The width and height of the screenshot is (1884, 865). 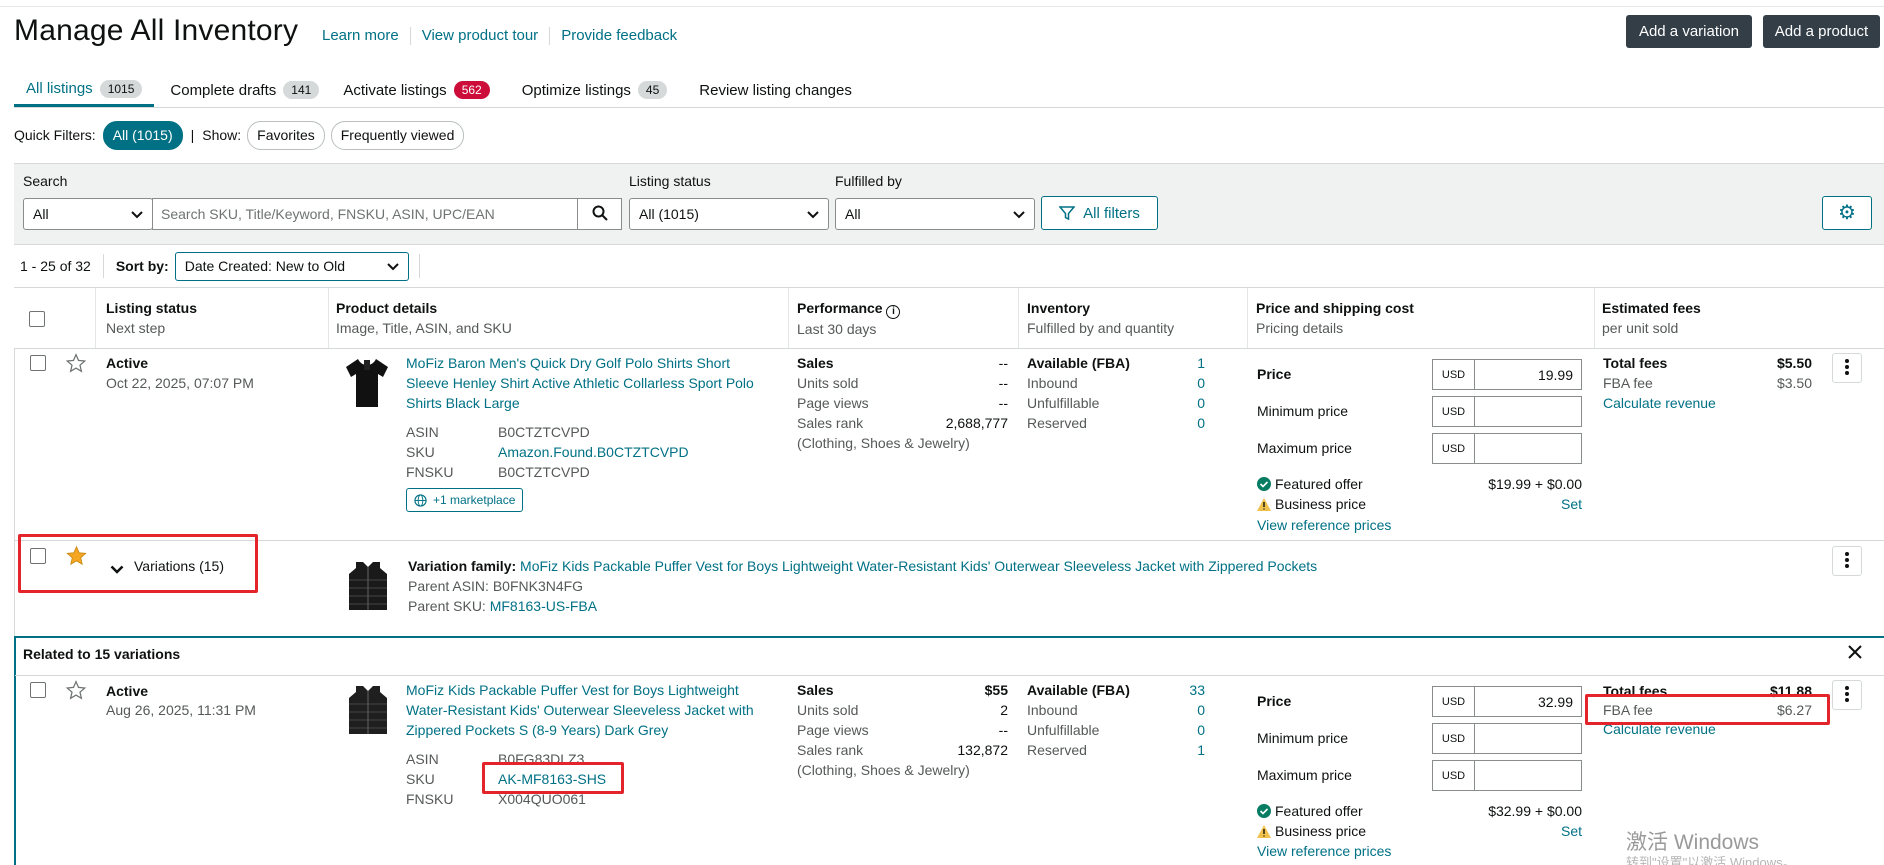 I want to click on sku-link: Amazon.Found.B0CTZTCVPD, so click(x=593, y=452).